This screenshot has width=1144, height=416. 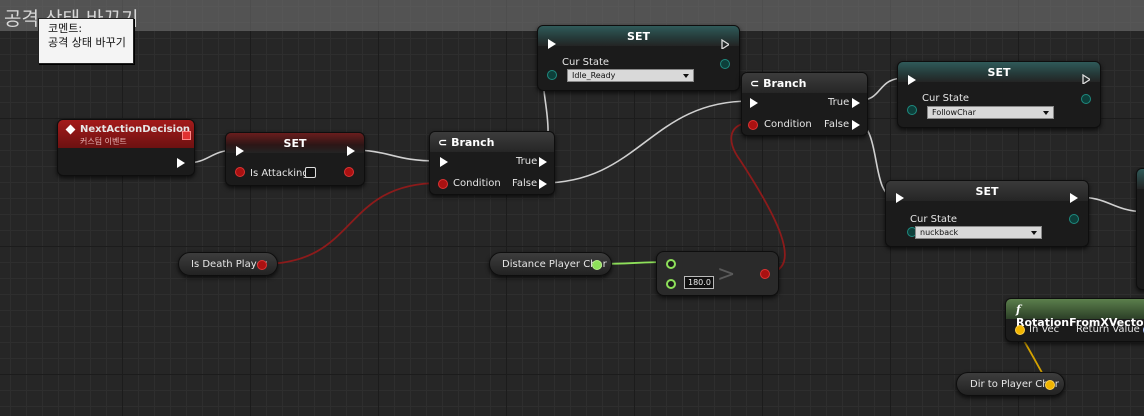 I want to click on branch1-false-label: False, so click(x=525, y=183).